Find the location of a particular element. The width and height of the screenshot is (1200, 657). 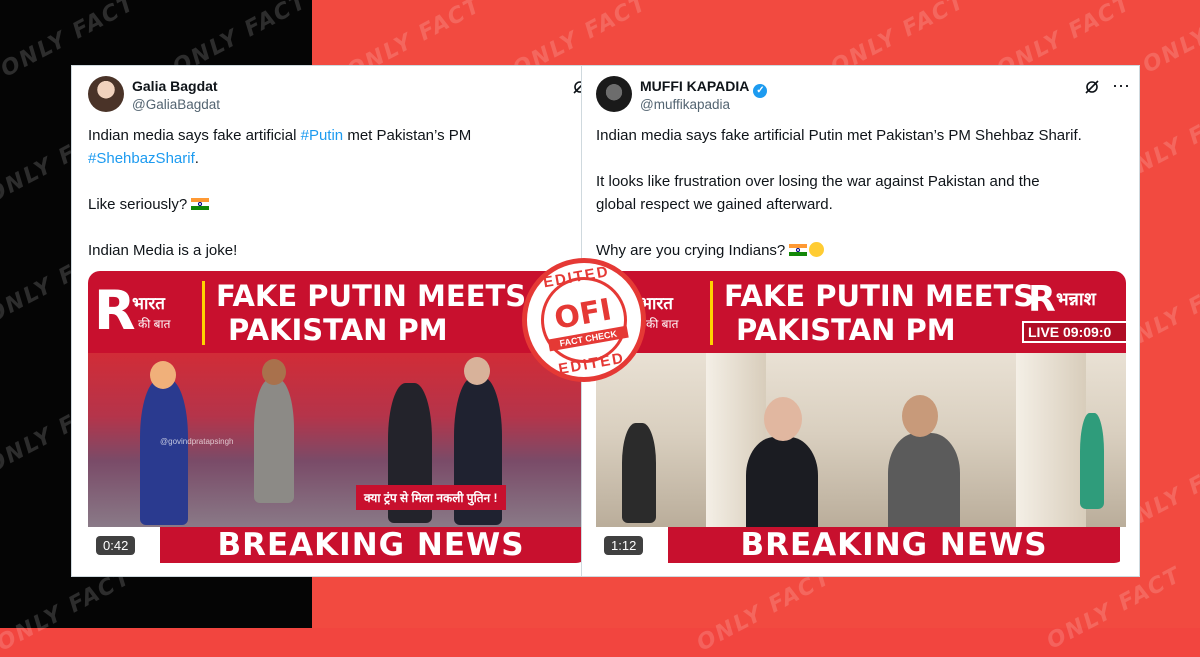

more-options-icon: ⋯ is located at coordinates (1121, 86).